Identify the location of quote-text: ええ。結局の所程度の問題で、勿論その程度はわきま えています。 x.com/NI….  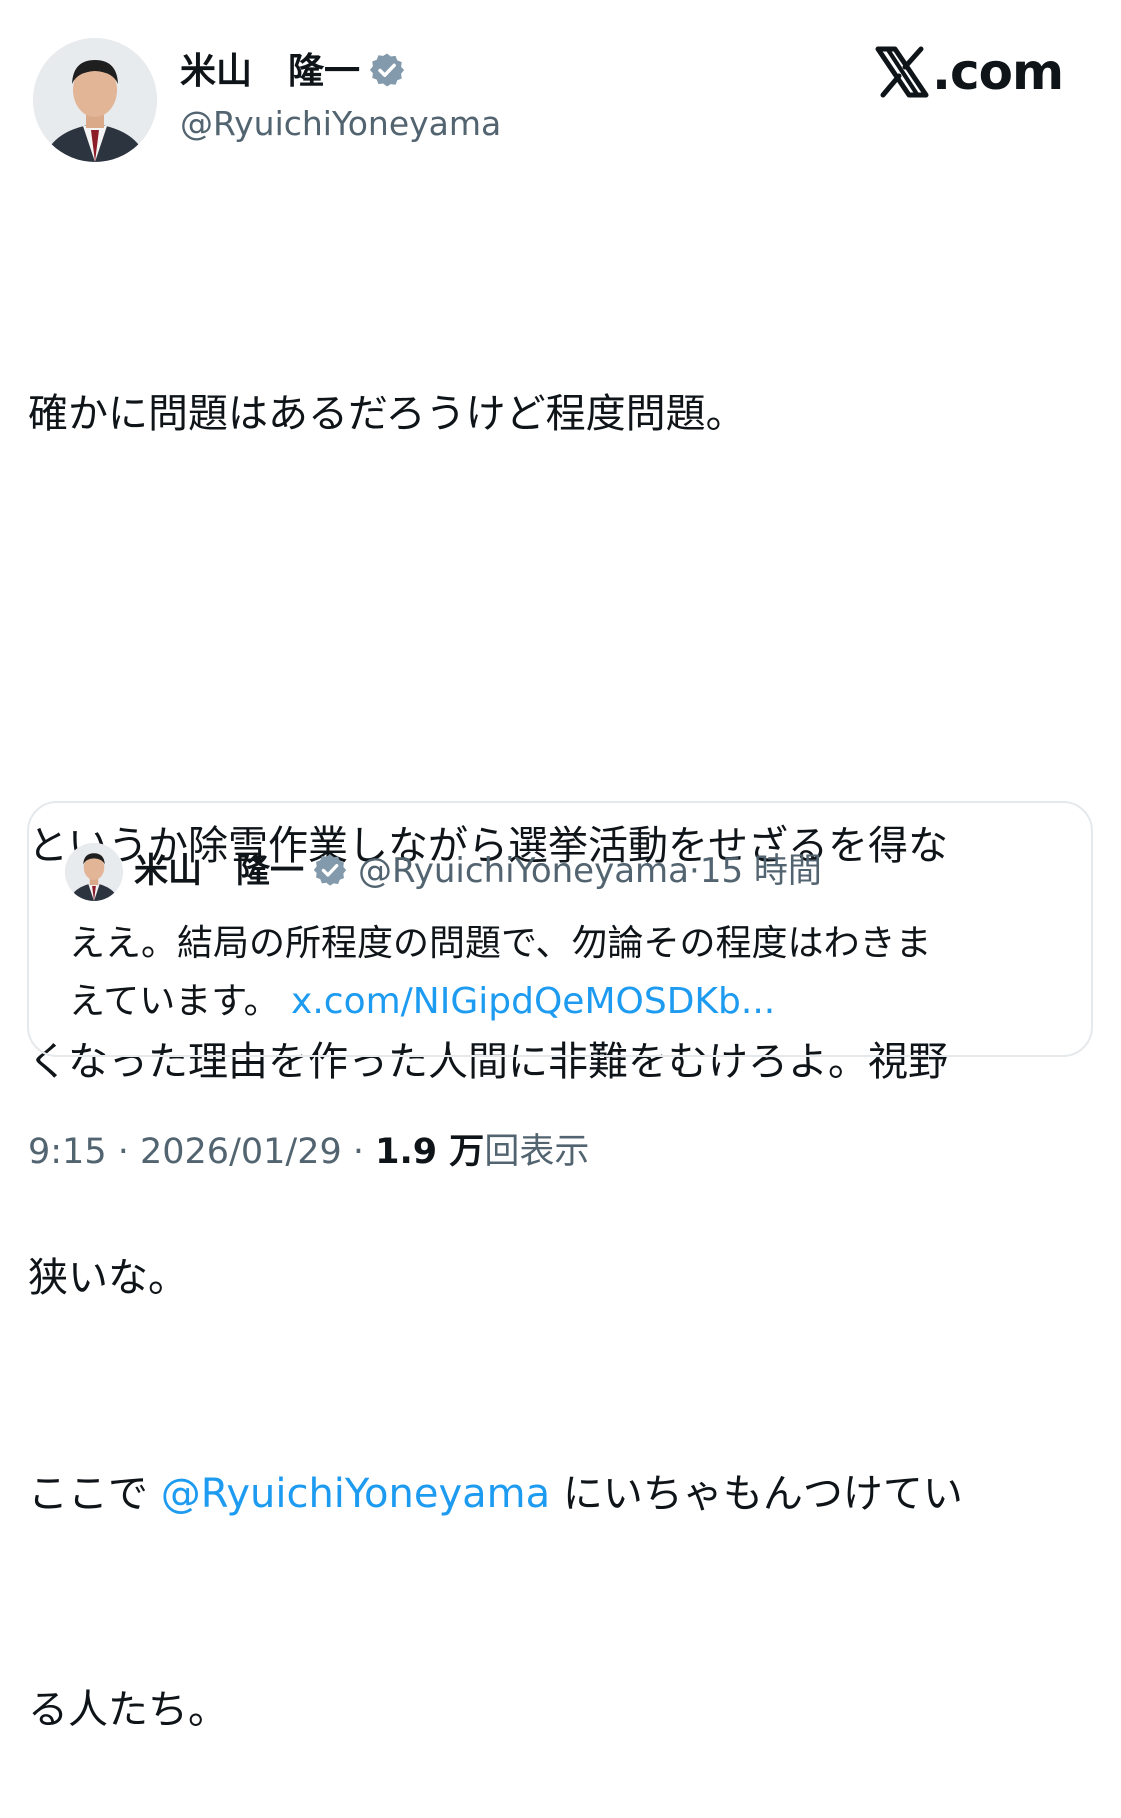
(574, 973).